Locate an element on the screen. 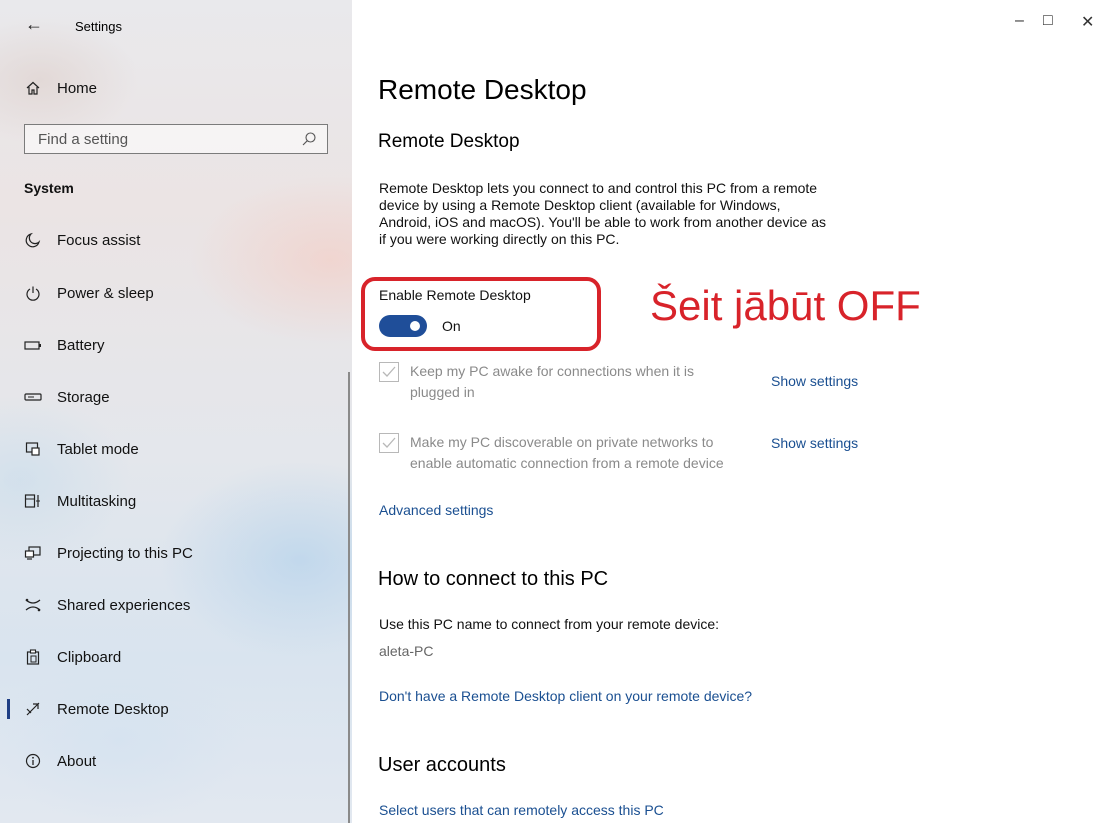 The image size is (1101, 823). sidebar-item-tablet-mode: Tablet mode is located at coordinates (176, 449).